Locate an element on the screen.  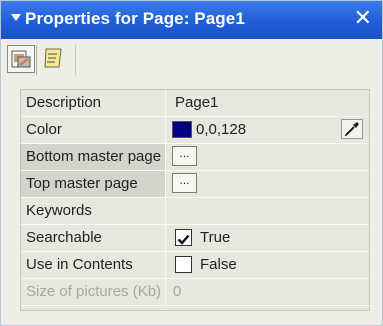
property-row-use-in-contents: Use in Contents False is located at coordinates (195, 265).